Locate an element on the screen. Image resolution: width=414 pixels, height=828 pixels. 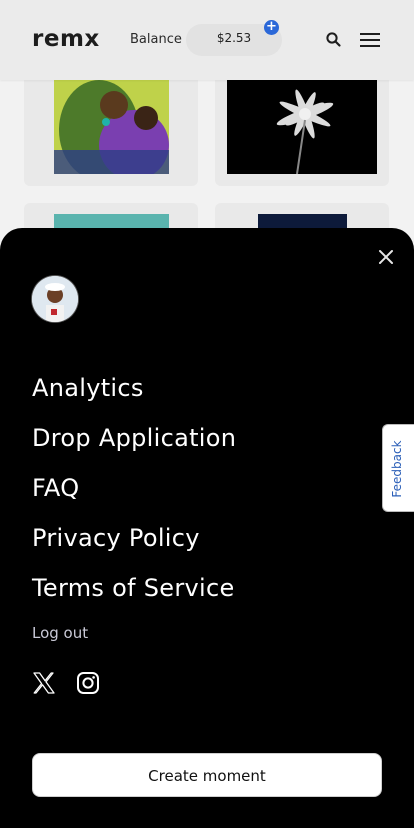
feedback-tab: Feedback is located at coordinates (398, 468).